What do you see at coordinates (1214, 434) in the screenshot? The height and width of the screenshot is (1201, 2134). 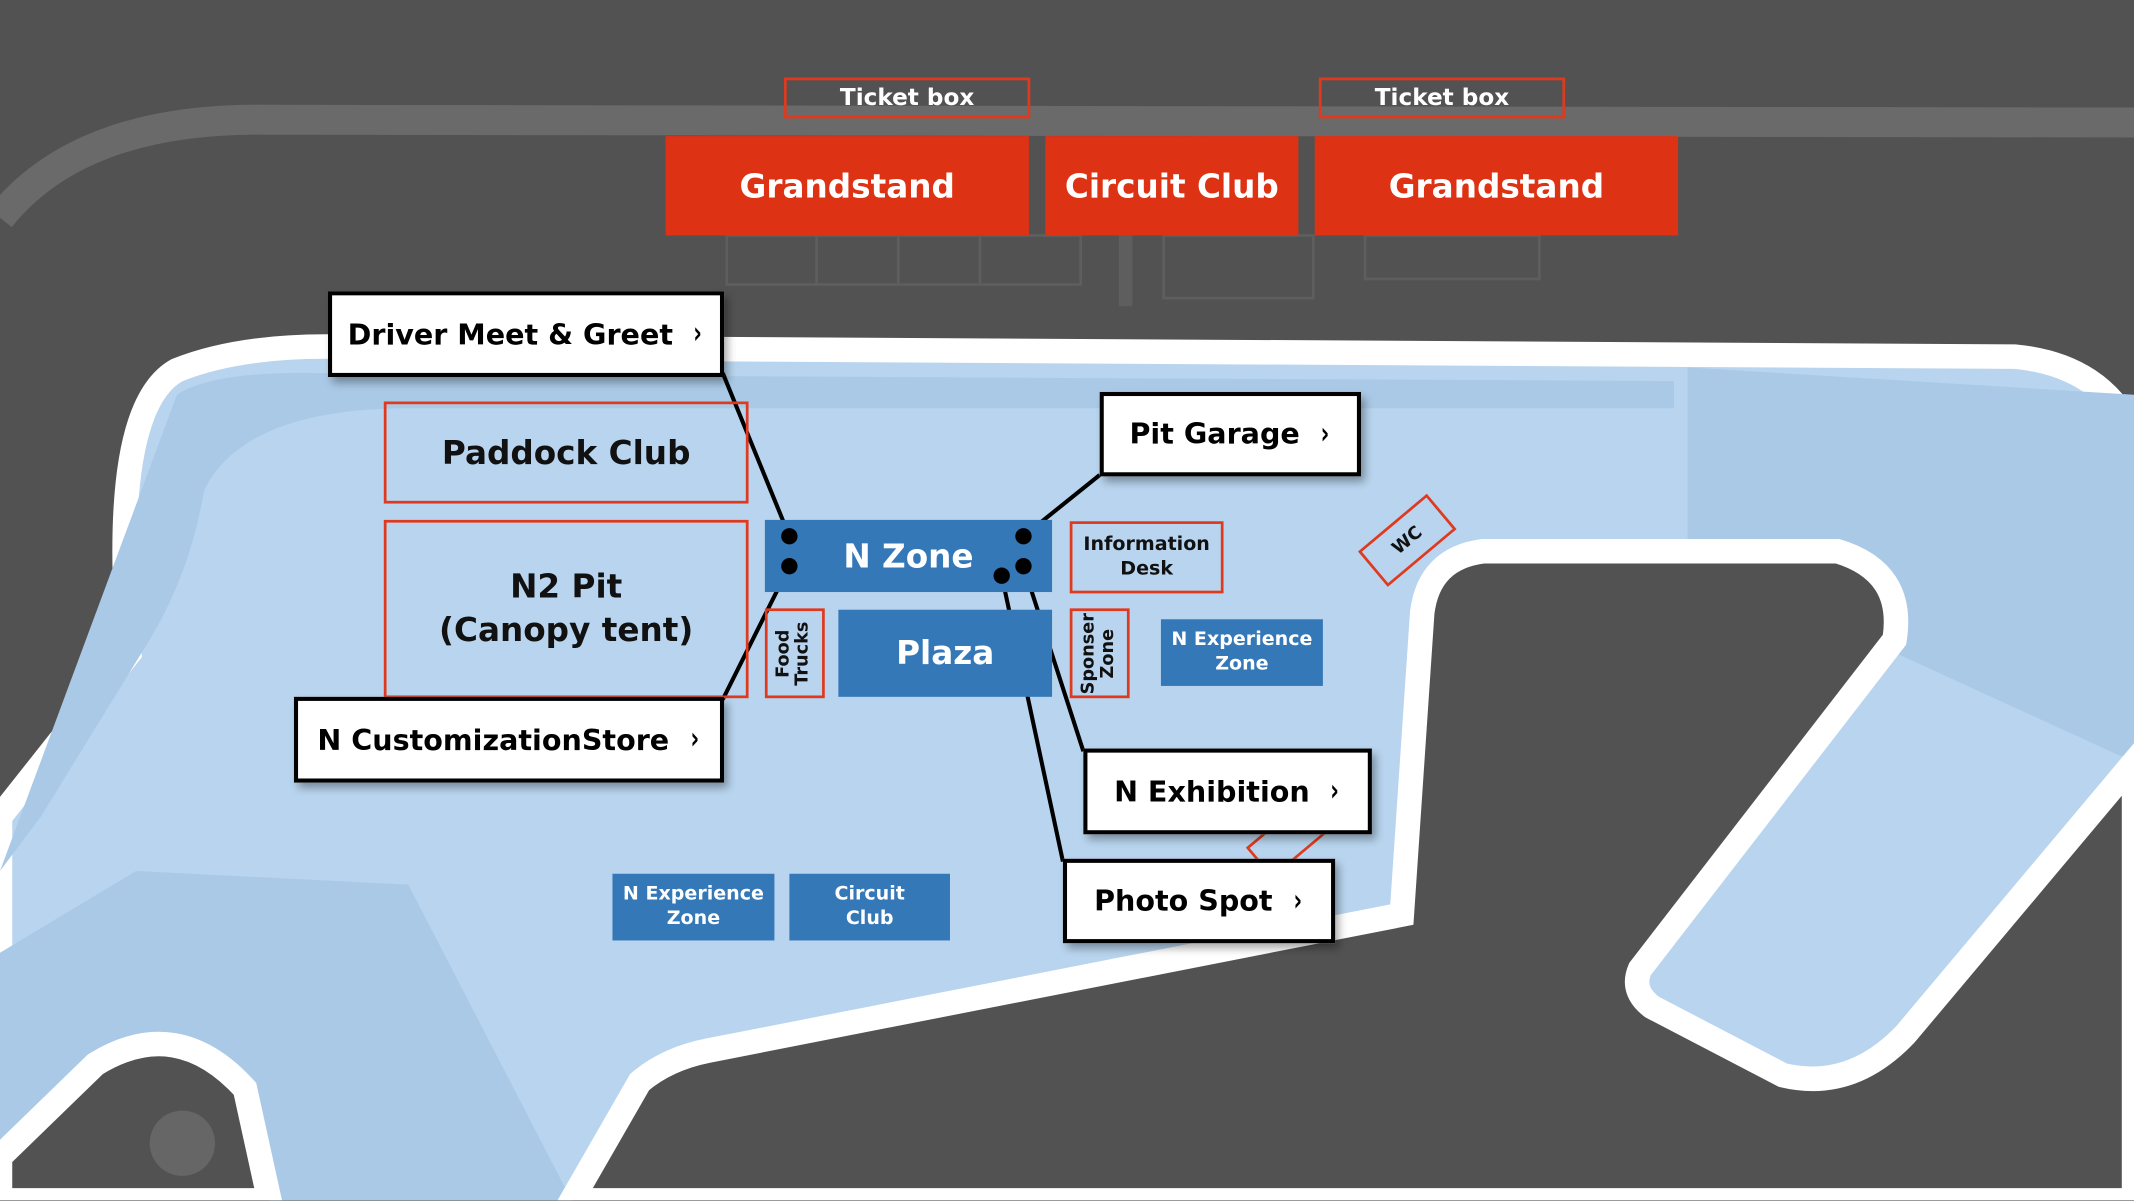 I see `callout-label: Pit Garage` at bounding box center [1214, 434].